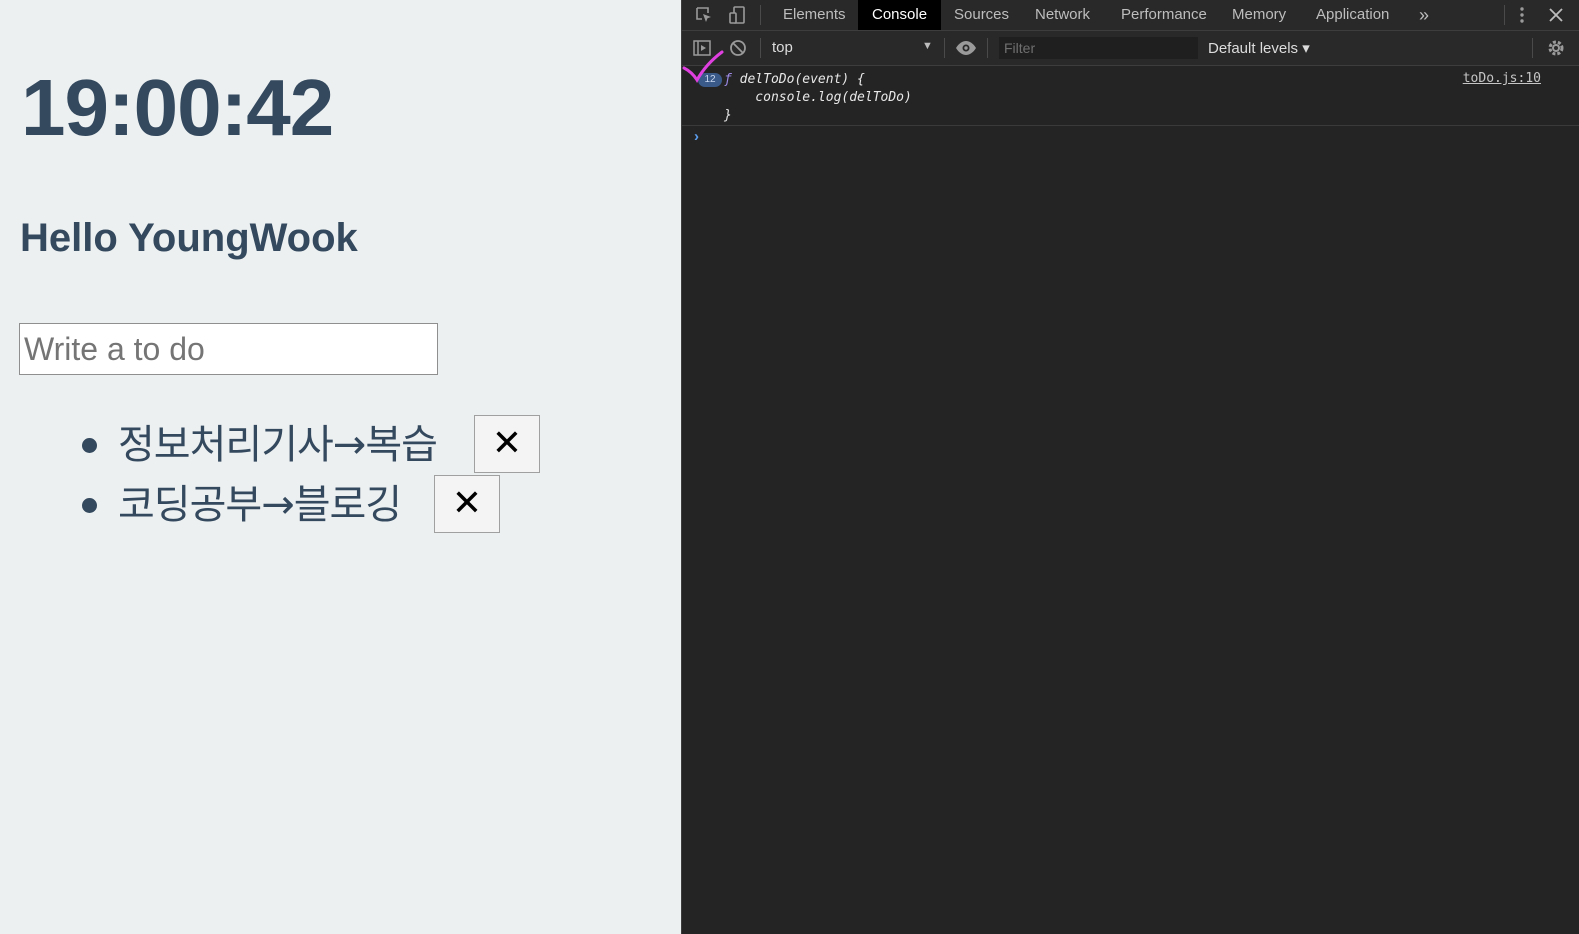 This screenshot has height=934, width=1579. What do you see at coordinates (981, 15) in the screenshot?
I see `tab-sources: Sources` at bounding box center [981, 15].